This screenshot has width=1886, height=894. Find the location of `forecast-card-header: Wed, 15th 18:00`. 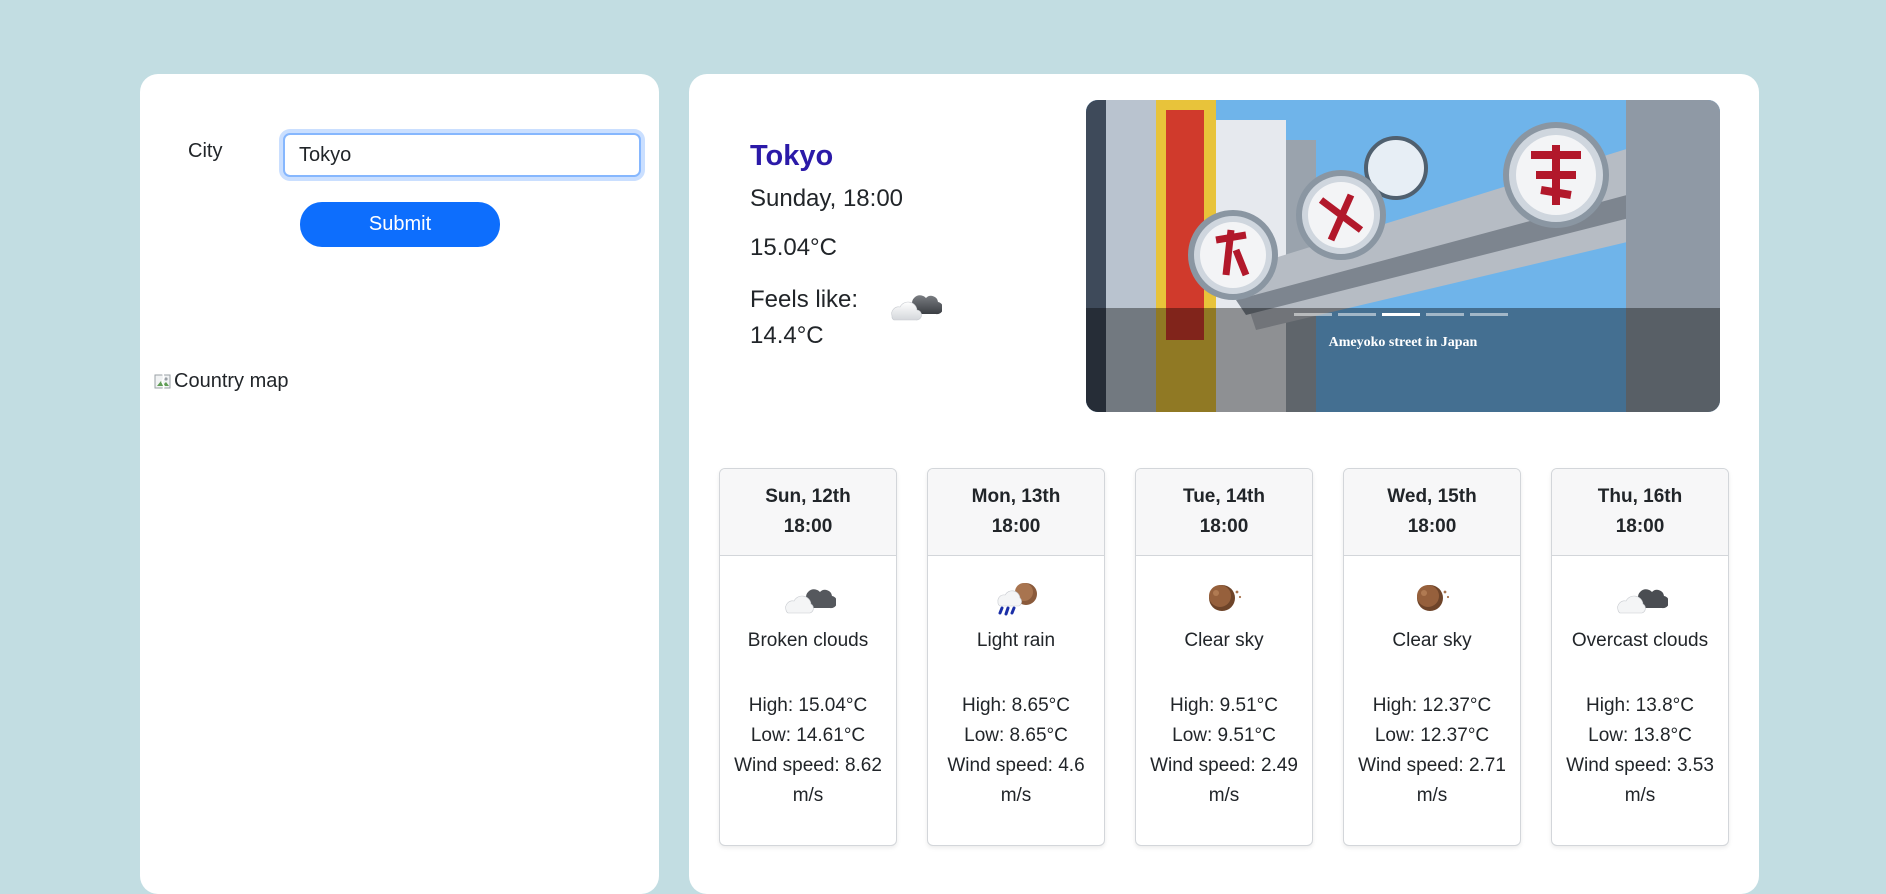

forecast-card-header: Wed, 15th 18:00 is located at coordinates (1432, 512).